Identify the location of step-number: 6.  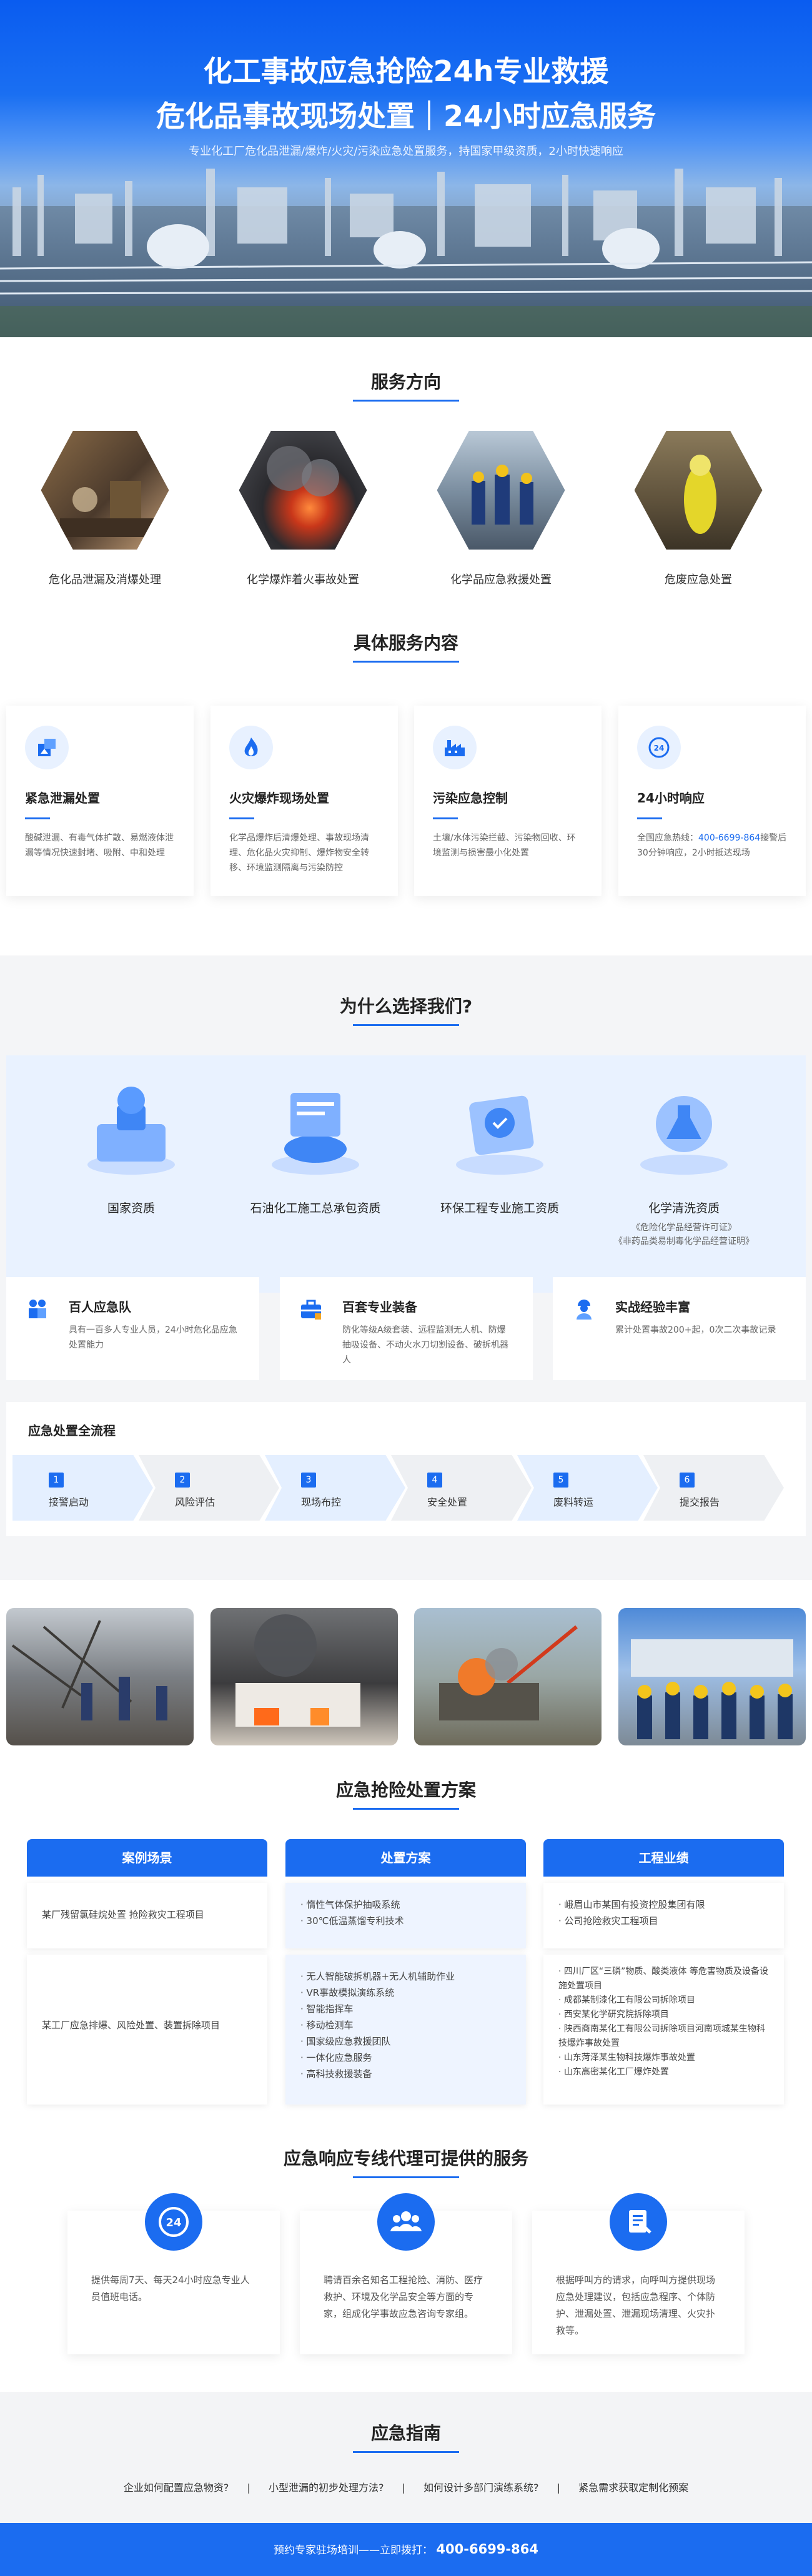
(687, 1480).